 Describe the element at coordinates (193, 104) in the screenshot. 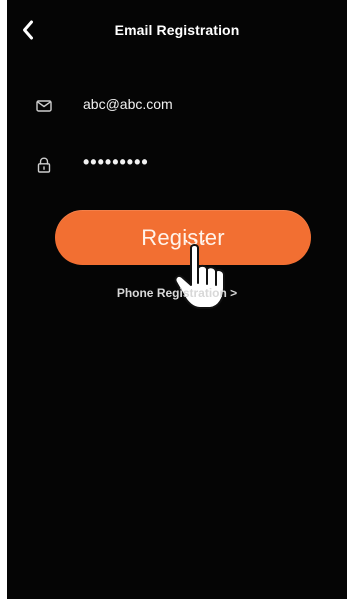

I see `email-field` at that location.